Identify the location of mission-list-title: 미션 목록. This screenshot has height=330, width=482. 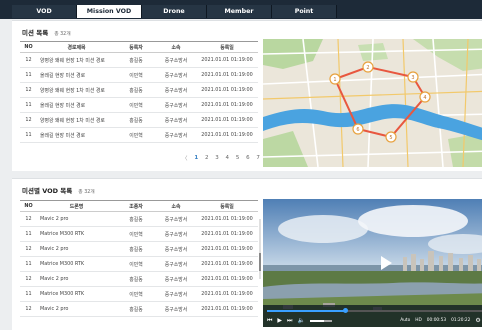
(35, 33).